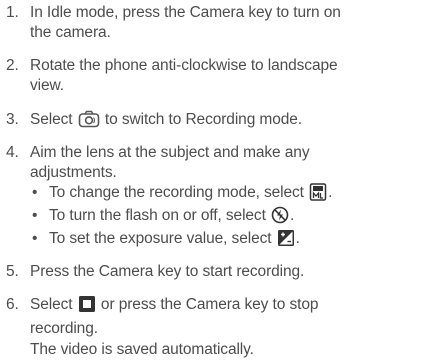 This screenshot has height=362, width=421. What do you see at coordinates (157, 215) in the screenshot?
I see `bullet-text-content: To turn the flash on or off, select` at bounding box center [157, 215].